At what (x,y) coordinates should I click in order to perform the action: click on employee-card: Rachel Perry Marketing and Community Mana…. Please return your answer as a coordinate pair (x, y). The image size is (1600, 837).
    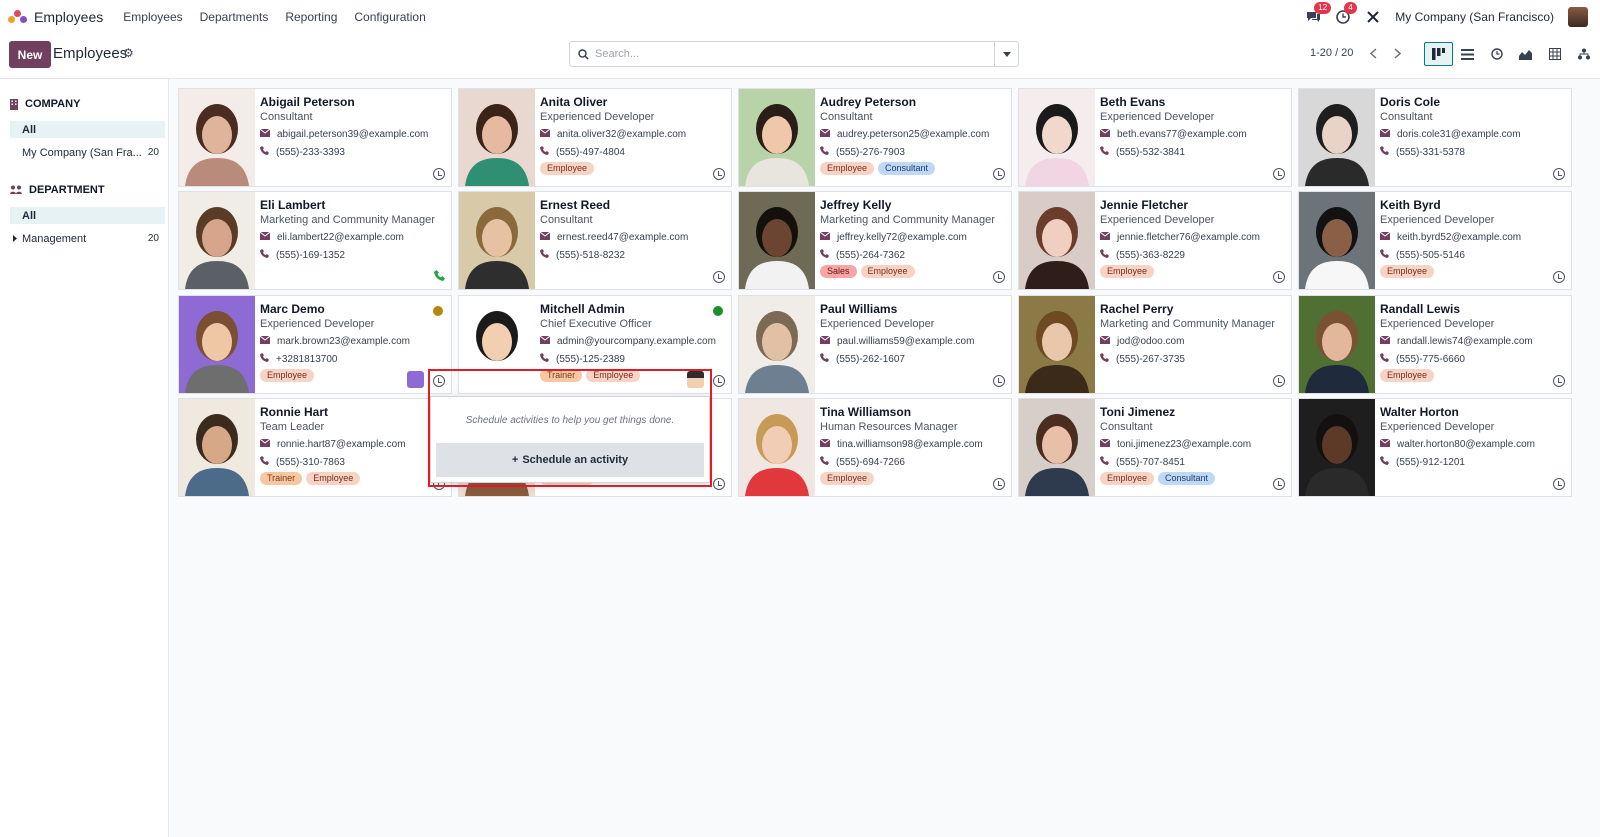
    Looking at the image, I should click on (1155, 344).